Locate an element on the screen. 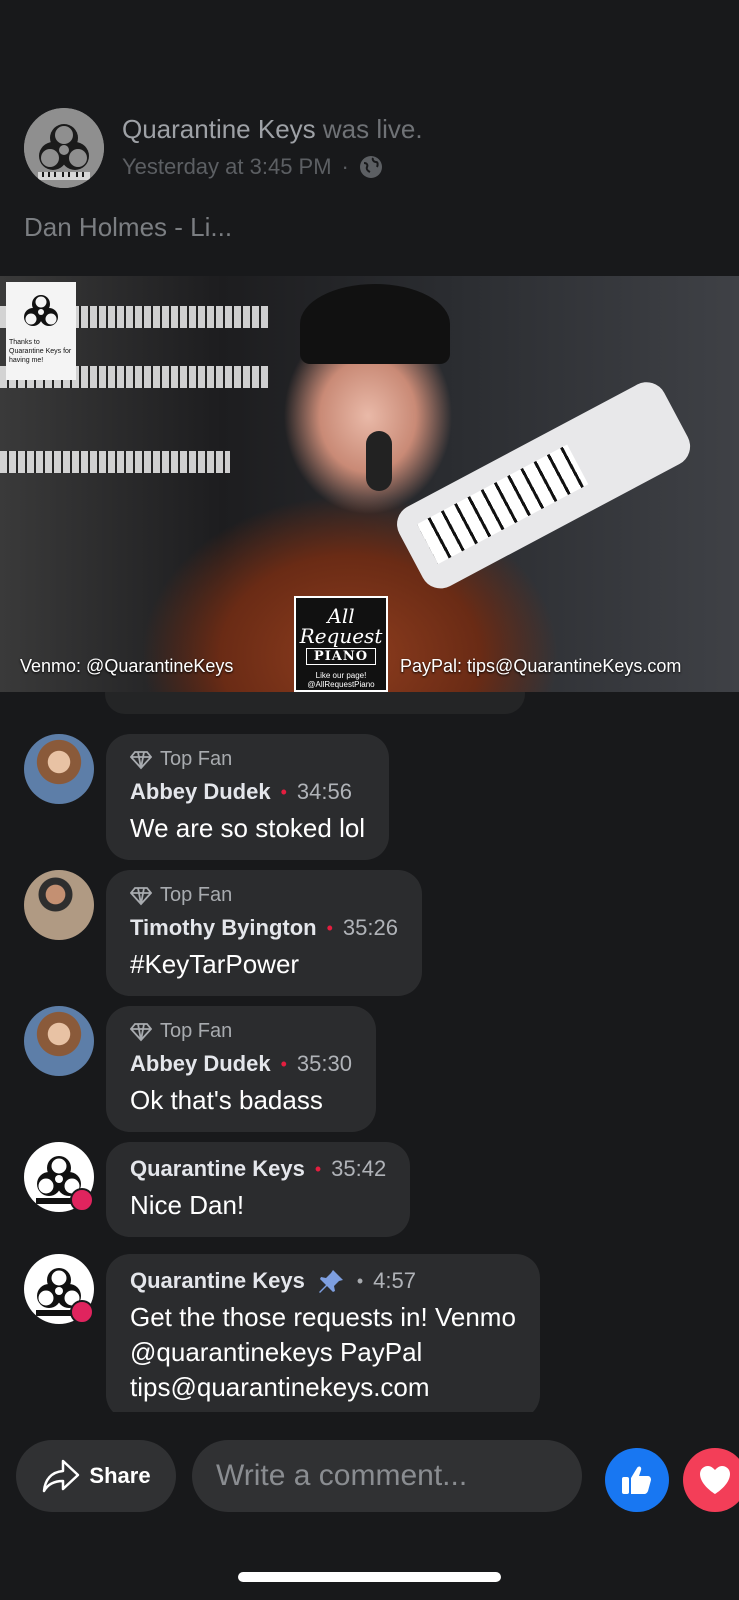 The width and height of the screenshot is (739, 1600). comment-bubble: Quarantine Keys • 35:42 Nice Dan! is located at coordinates (258, 1189).